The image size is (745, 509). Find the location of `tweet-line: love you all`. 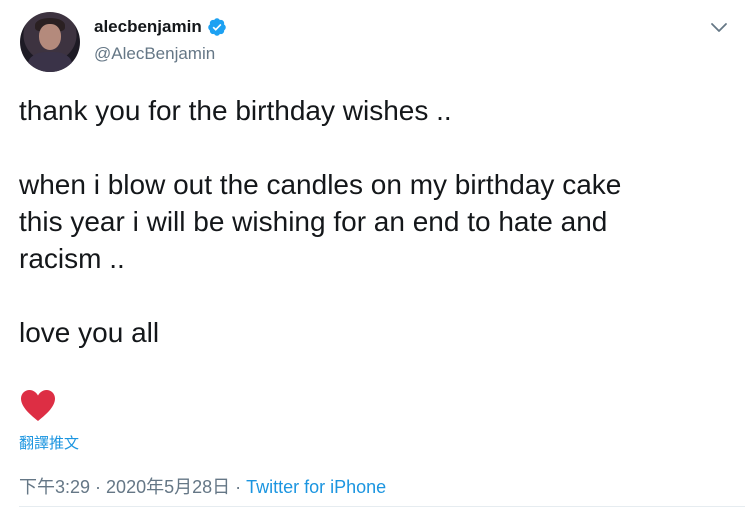

tweet-line: love you all is located at coordinates (89, 332).